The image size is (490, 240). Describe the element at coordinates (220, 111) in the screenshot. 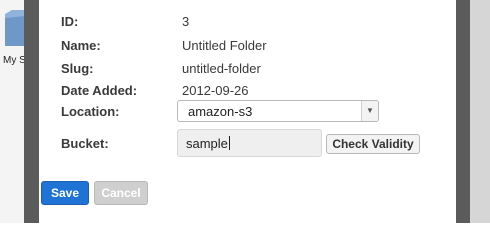

I see `location-selected-value: amazon-s3` at that location.